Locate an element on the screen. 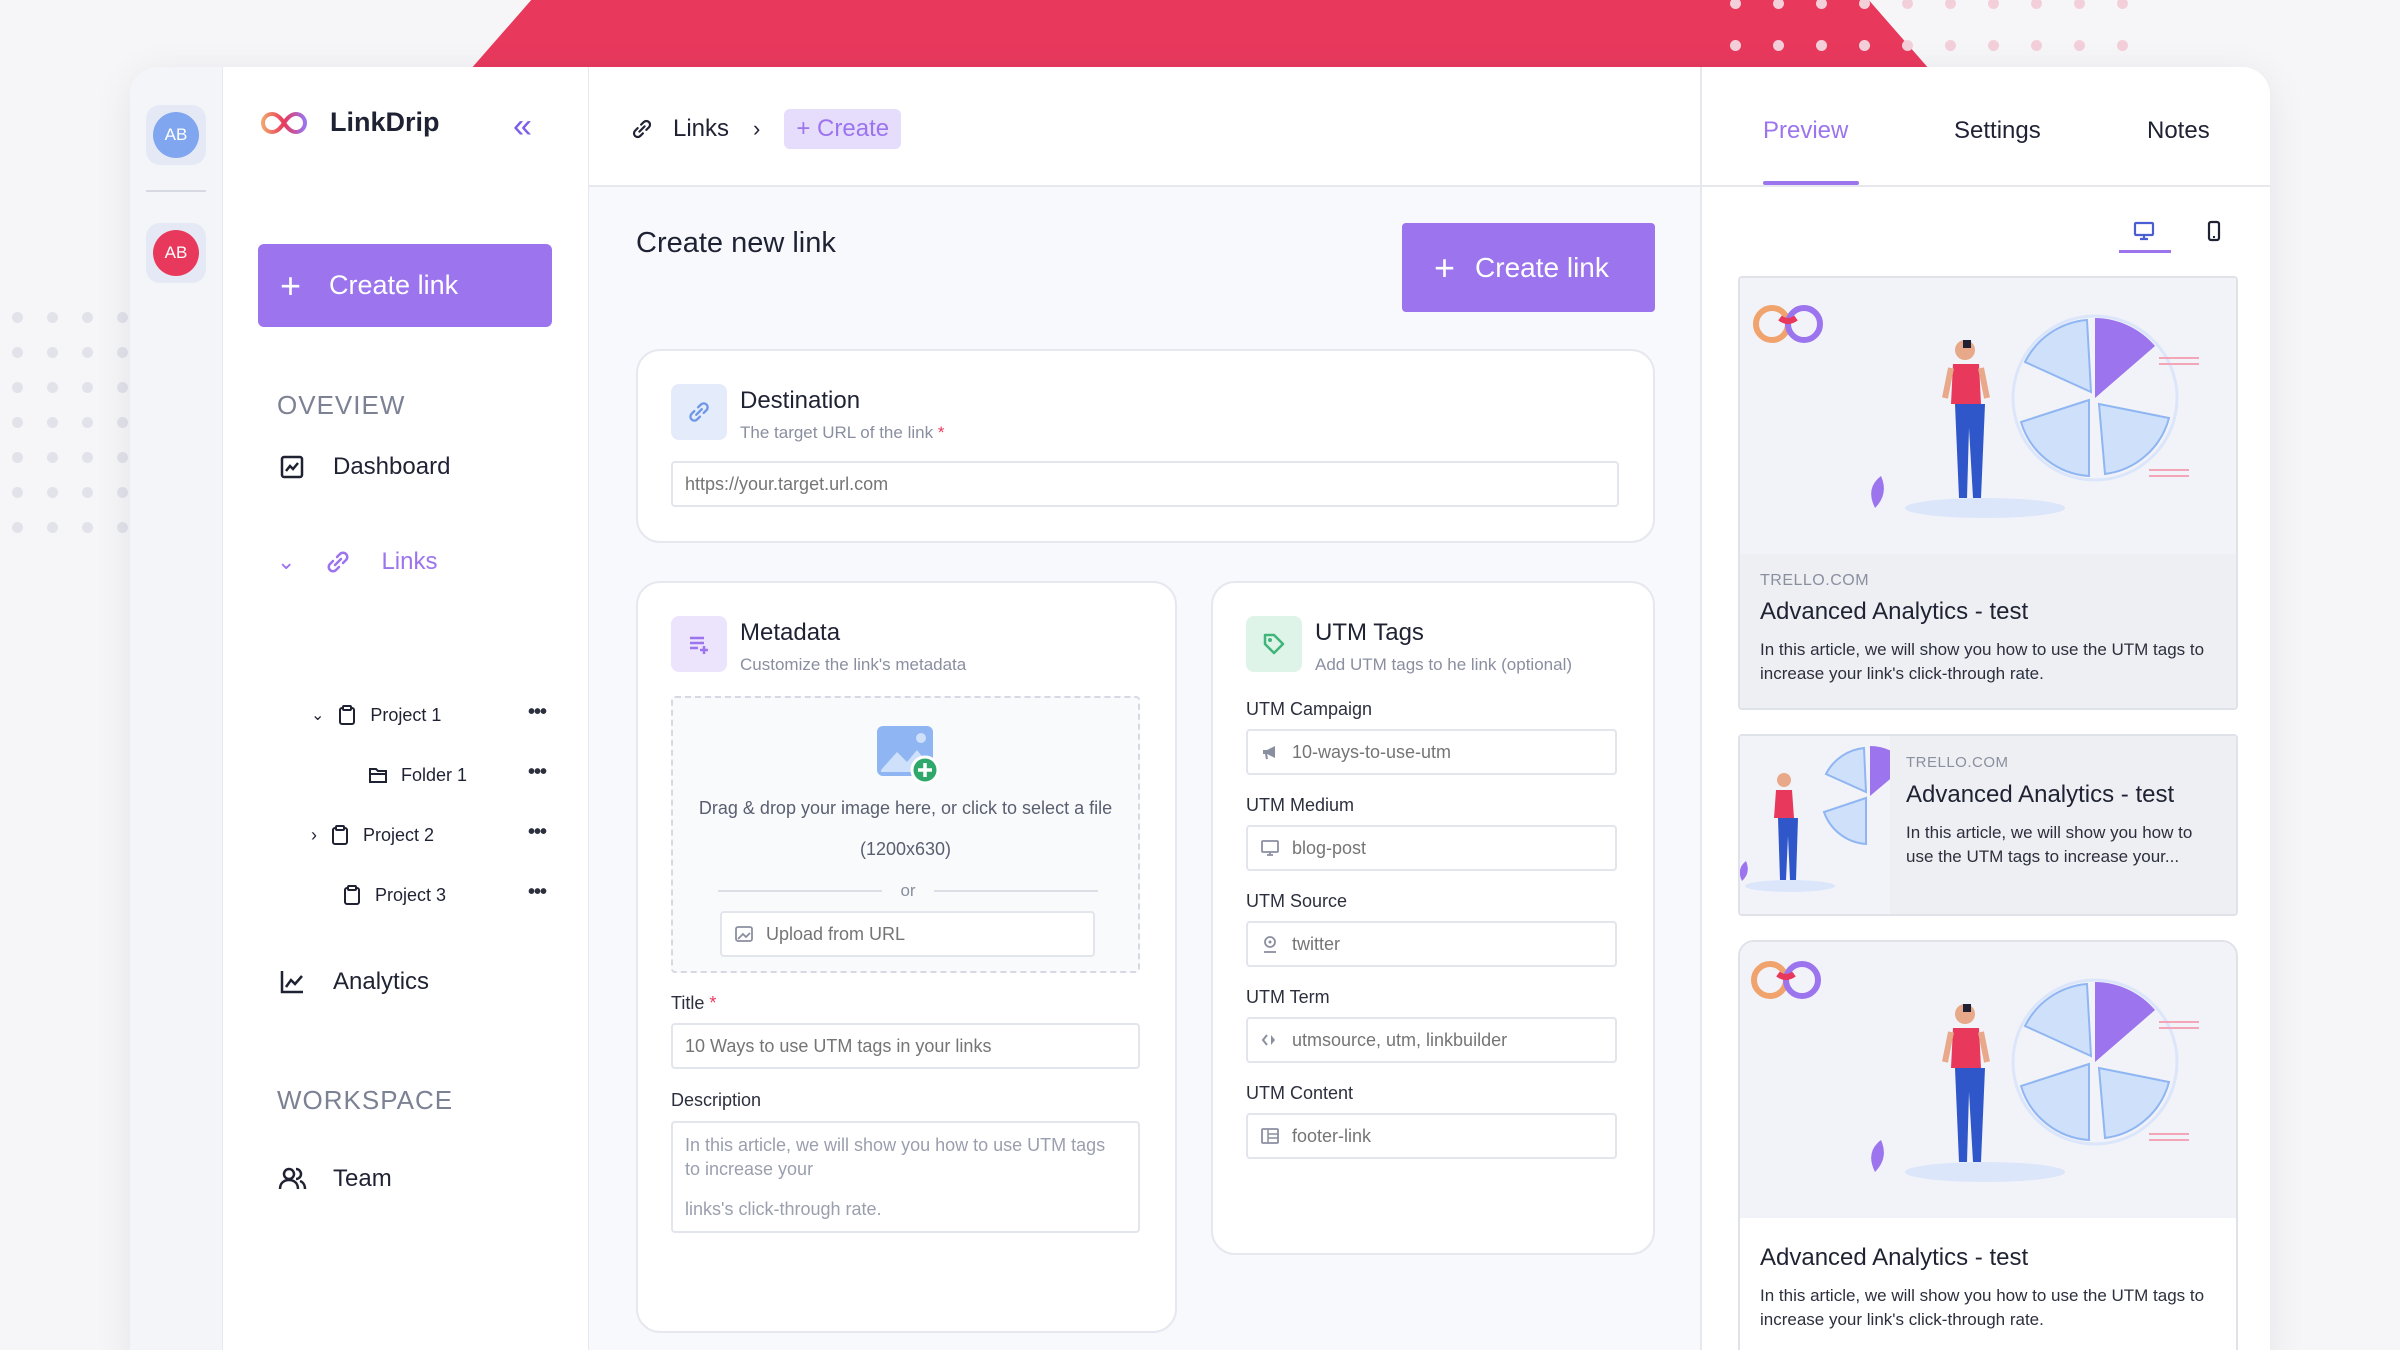  utm-campaign-input is located at coordinates (1431, 752).